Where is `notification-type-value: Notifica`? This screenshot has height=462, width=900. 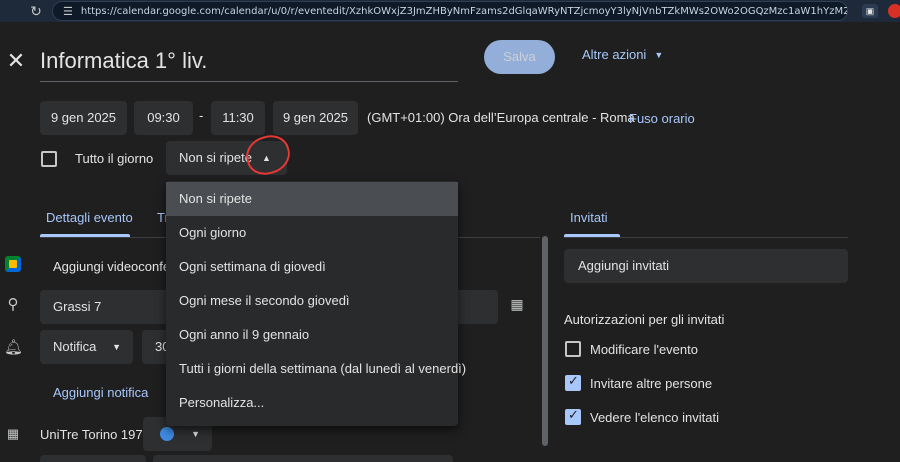 notification-type-value: Notifica is located at coordinates (75, 346).